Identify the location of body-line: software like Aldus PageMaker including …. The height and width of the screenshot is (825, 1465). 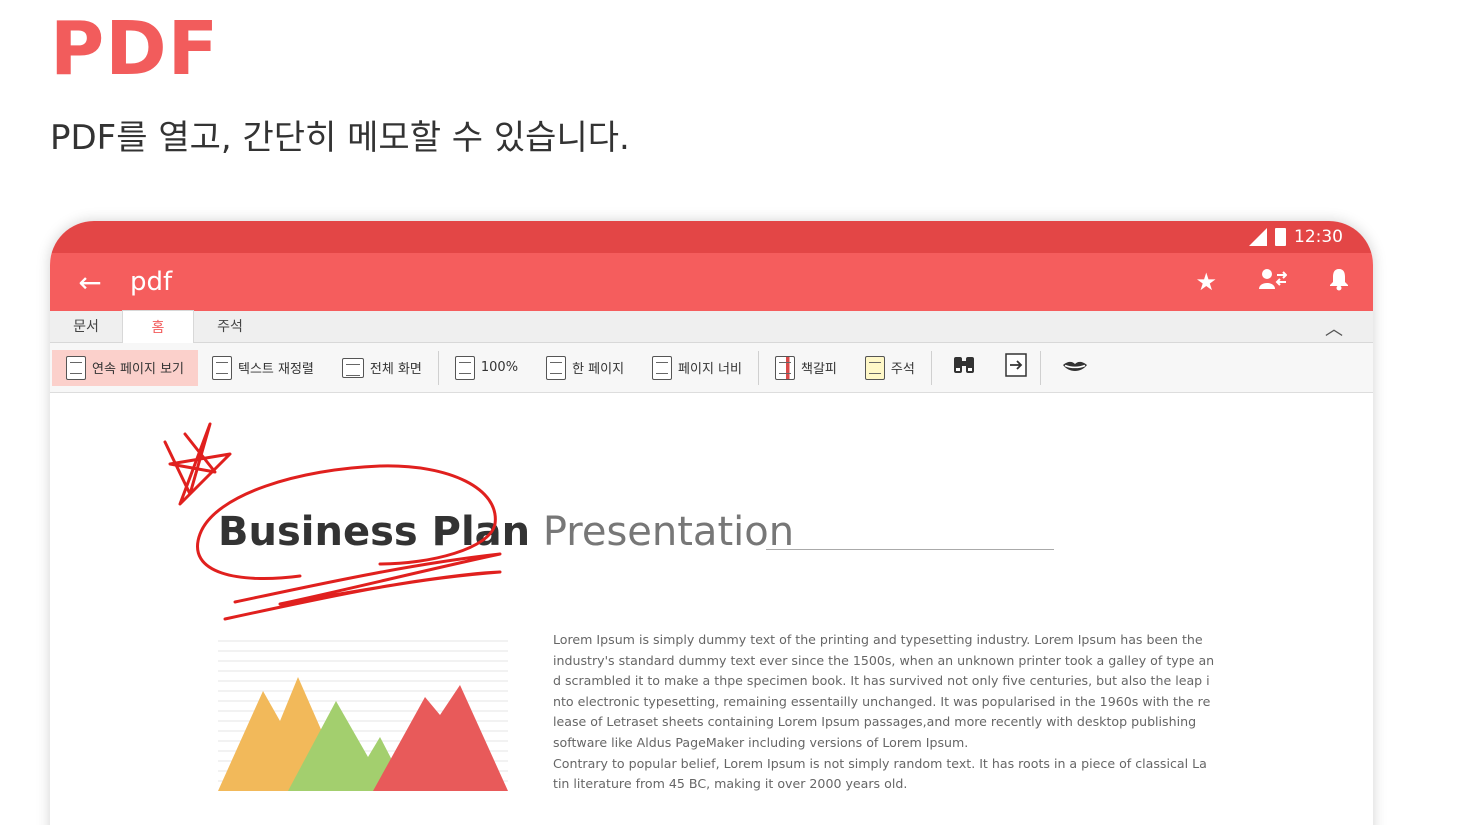
(761, 742).